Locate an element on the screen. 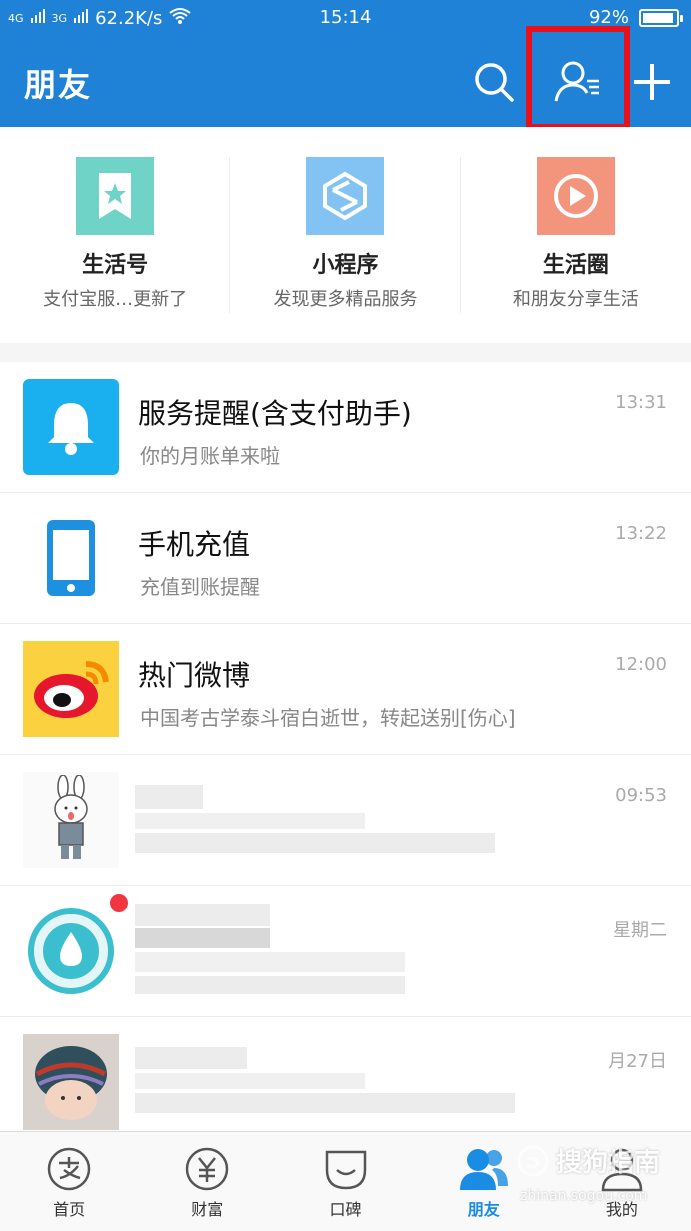  top-bar: 4G 3G 62.2K/s 15:14 92% 朋友 is located at coordinates (345, 65).